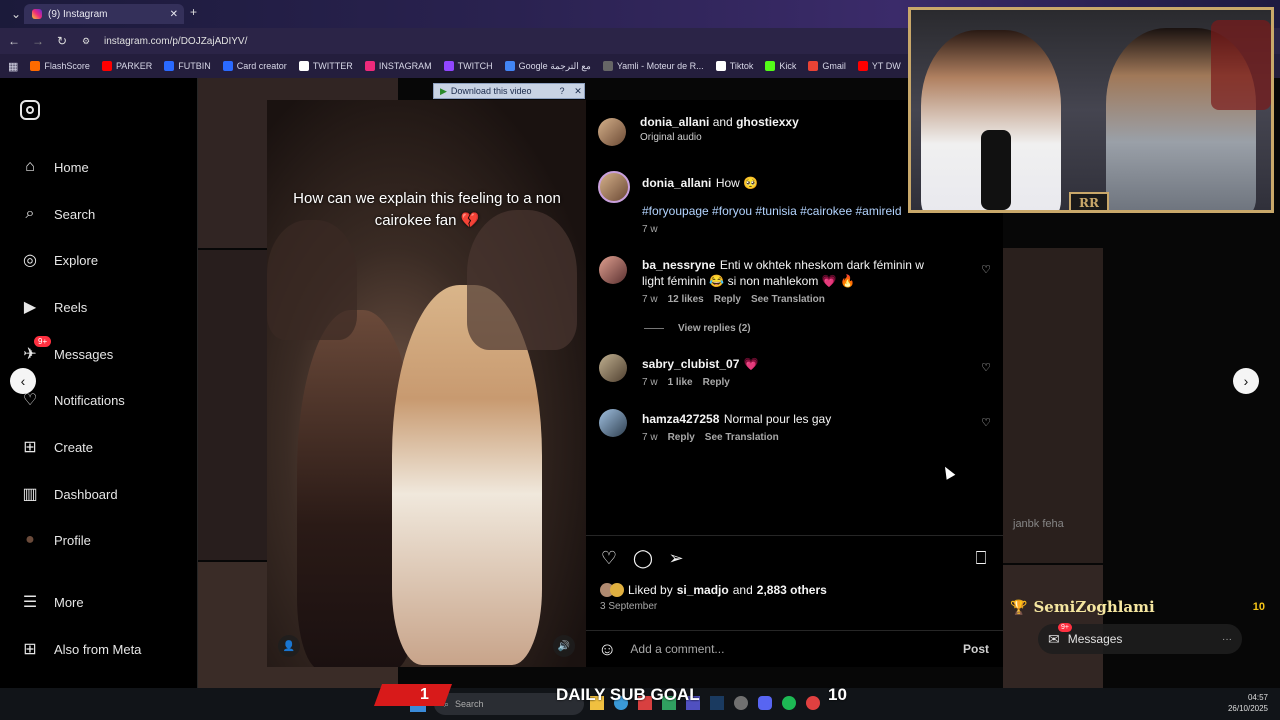 This screenshot has width=1280, height=720. What do you see at coordinates (405, 66) in the screenshot?
I see `bookmark-label: INSTAGRAM` at bounding box center [405, 66].